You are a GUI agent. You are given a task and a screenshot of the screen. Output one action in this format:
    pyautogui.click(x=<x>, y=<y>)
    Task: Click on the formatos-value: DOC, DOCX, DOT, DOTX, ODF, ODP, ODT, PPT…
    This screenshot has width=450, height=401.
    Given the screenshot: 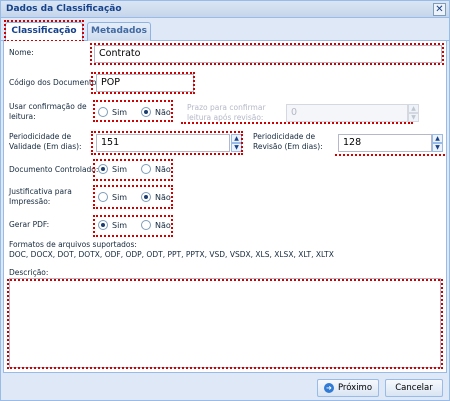 What is the action you would take?
    pyautogui.click(x=171, y=254)
    